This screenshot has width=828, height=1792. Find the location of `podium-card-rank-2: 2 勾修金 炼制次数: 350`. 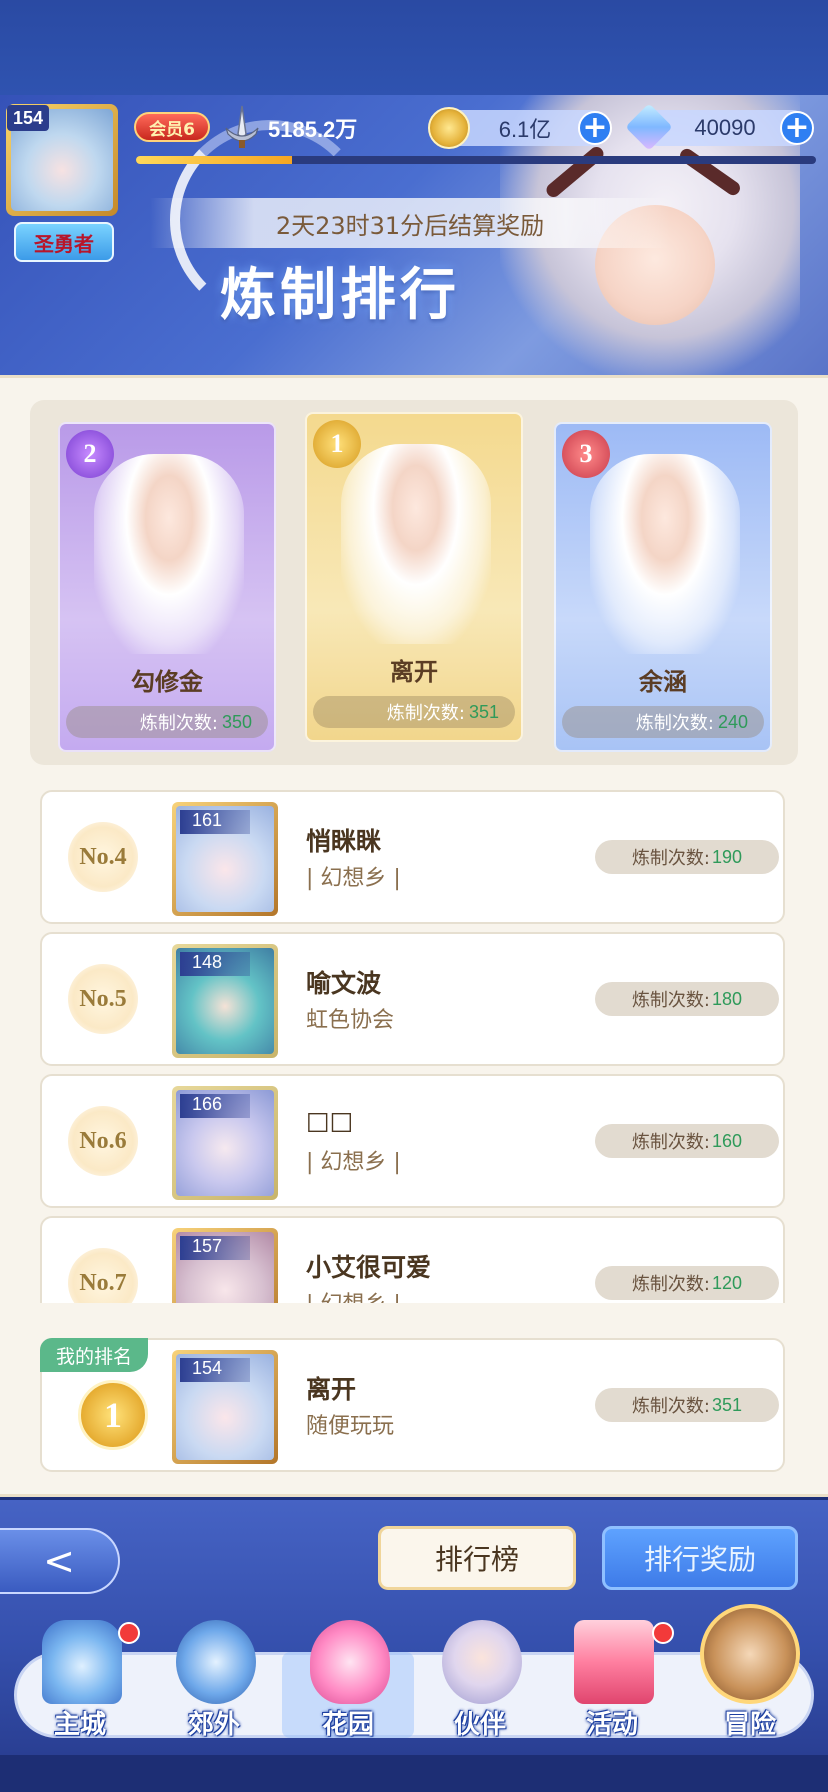

podium-card-rank-2: 2 勾修金 炼制次数: 350 is located at coordinates (167, 587).